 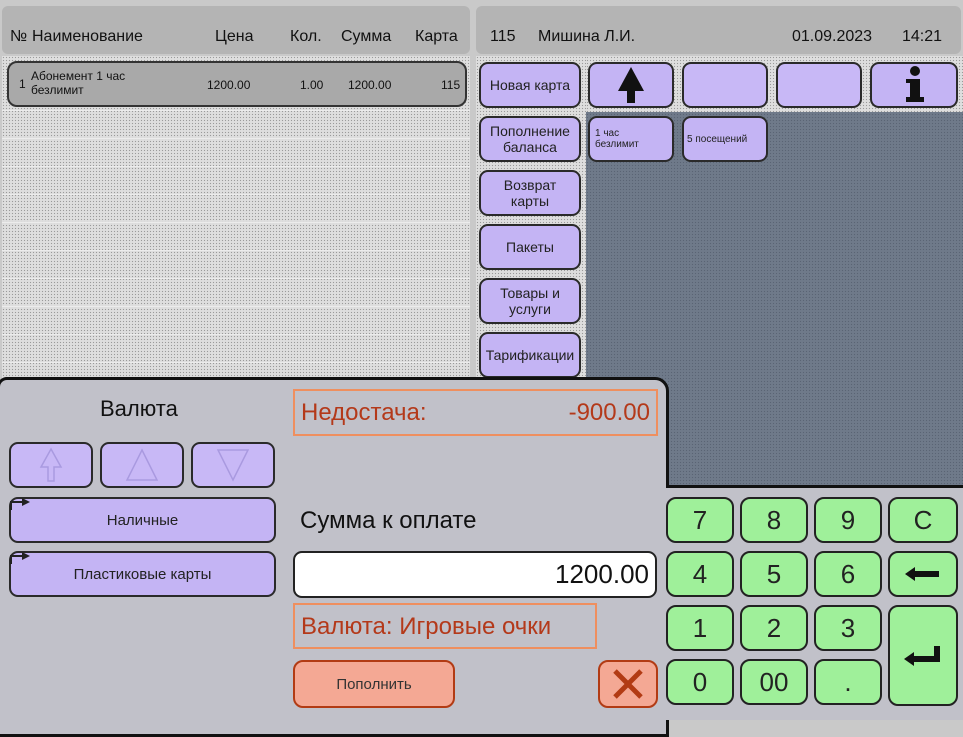 I want to click on row-sum: 1200.00, so click(x=370, y=85).